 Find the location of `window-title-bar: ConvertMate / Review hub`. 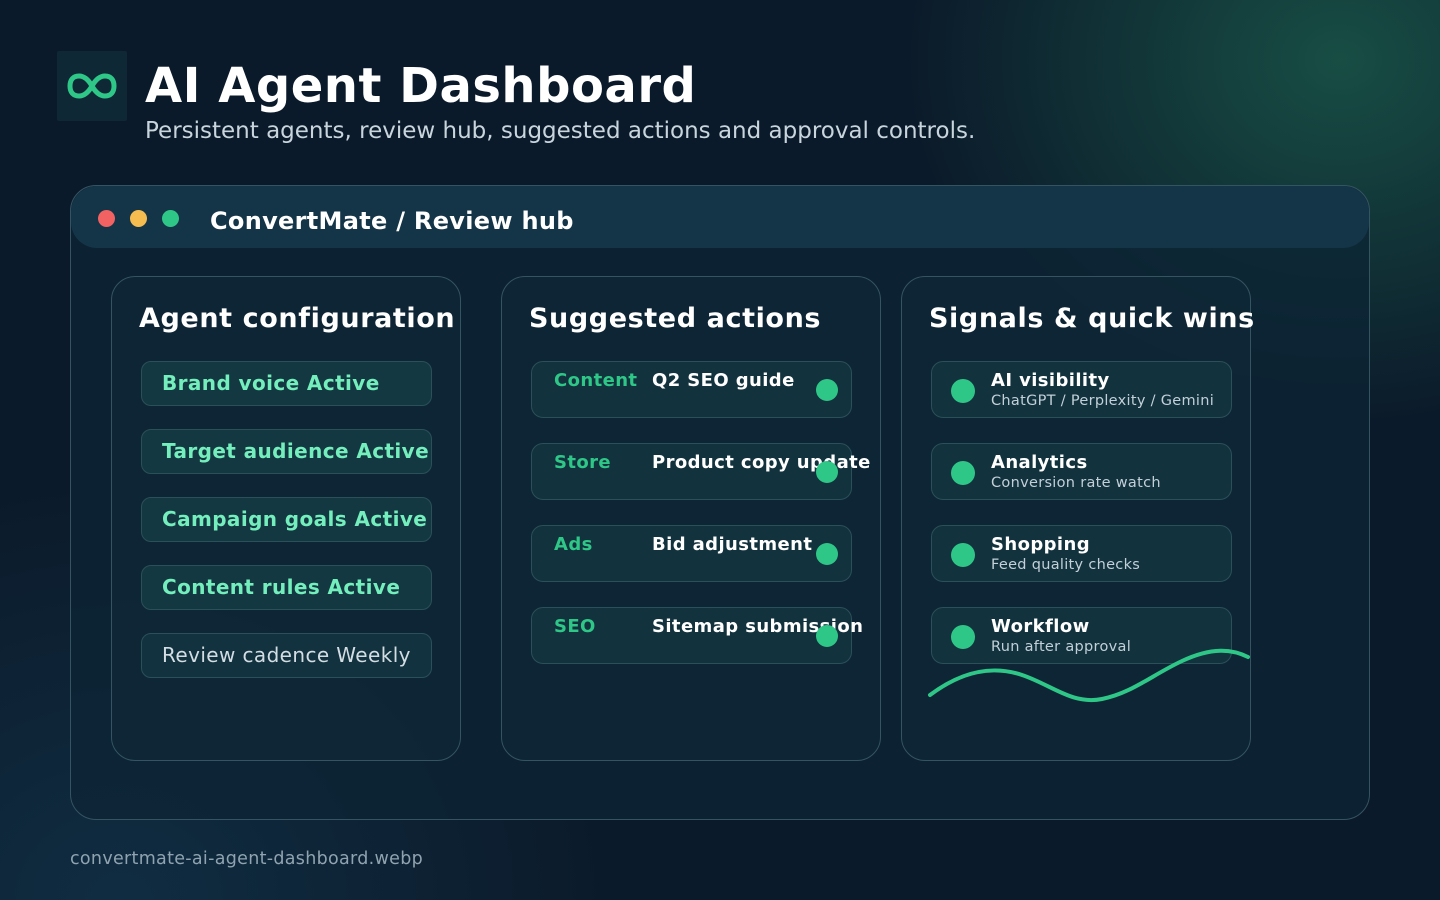

window-title-bar: ConvertMate / Review hub is located at coordinates (720, 217).